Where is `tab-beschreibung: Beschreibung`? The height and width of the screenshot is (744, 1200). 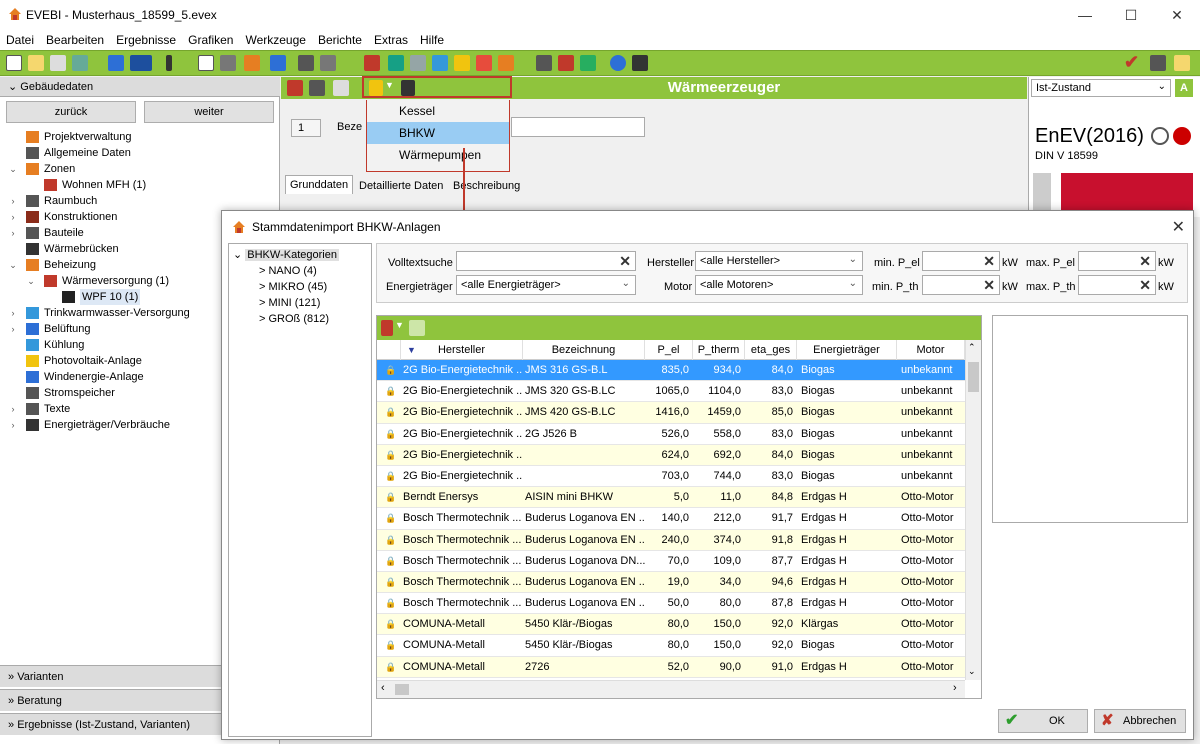
tab-beschreibung: Beschreibung is located at coordinates (486, 186).